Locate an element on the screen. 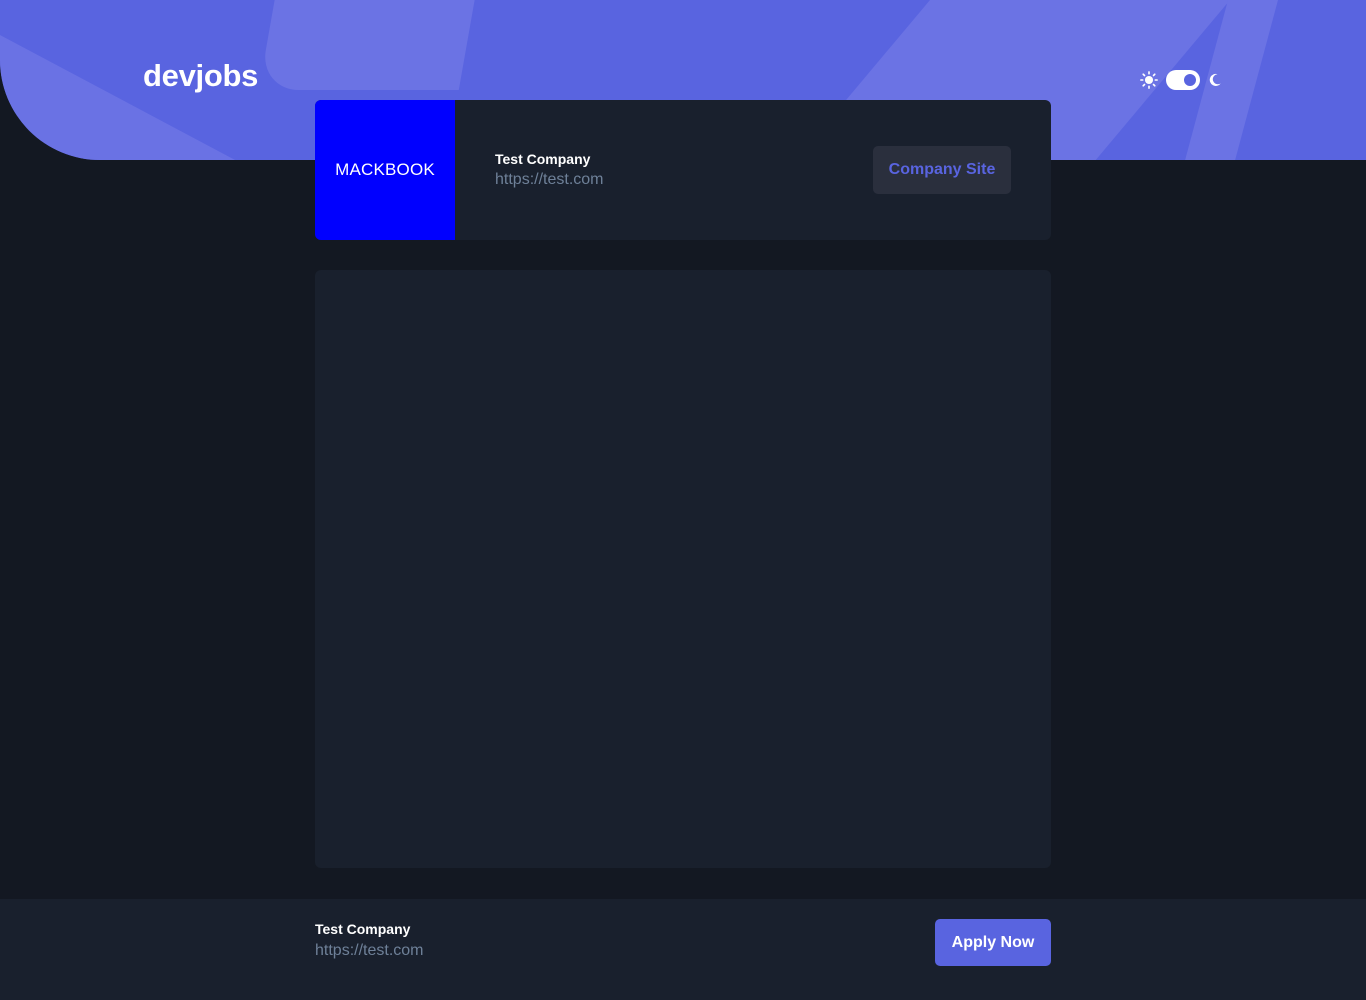  app-logo: devjobs is located at coordinates (200, 76).